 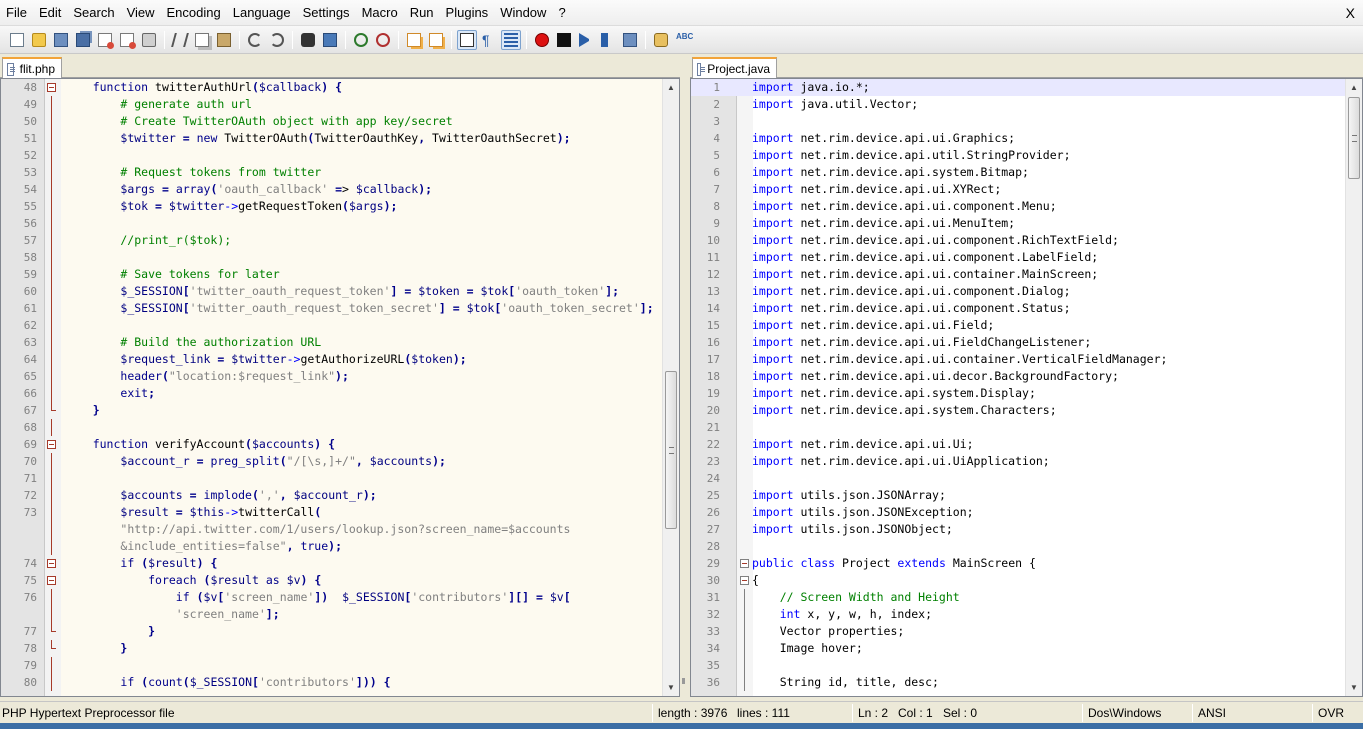 What do you see at coordinates (436, 40) in the screenshot?
I see `sync-scroll-h-button` at bounding box center [436, 40].